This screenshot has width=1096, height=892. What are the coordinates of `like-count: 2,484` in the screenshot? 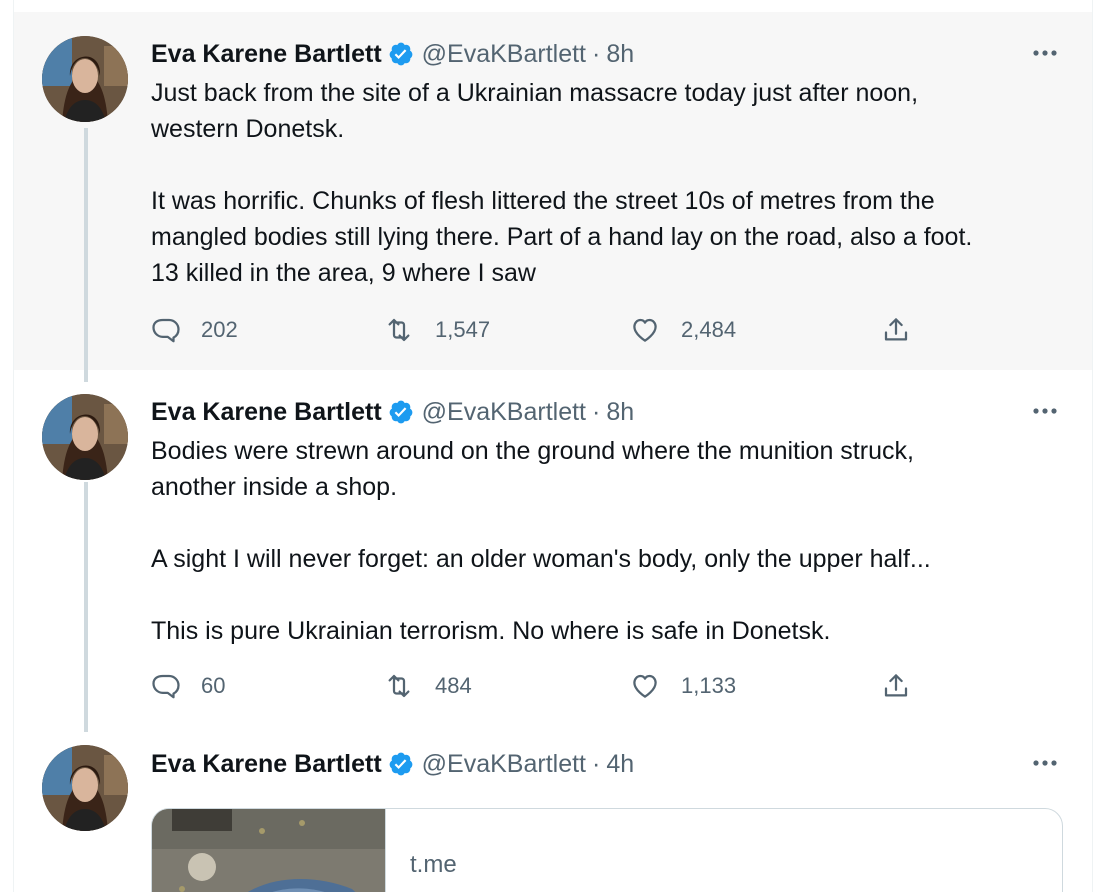 It's located at (709, 329).